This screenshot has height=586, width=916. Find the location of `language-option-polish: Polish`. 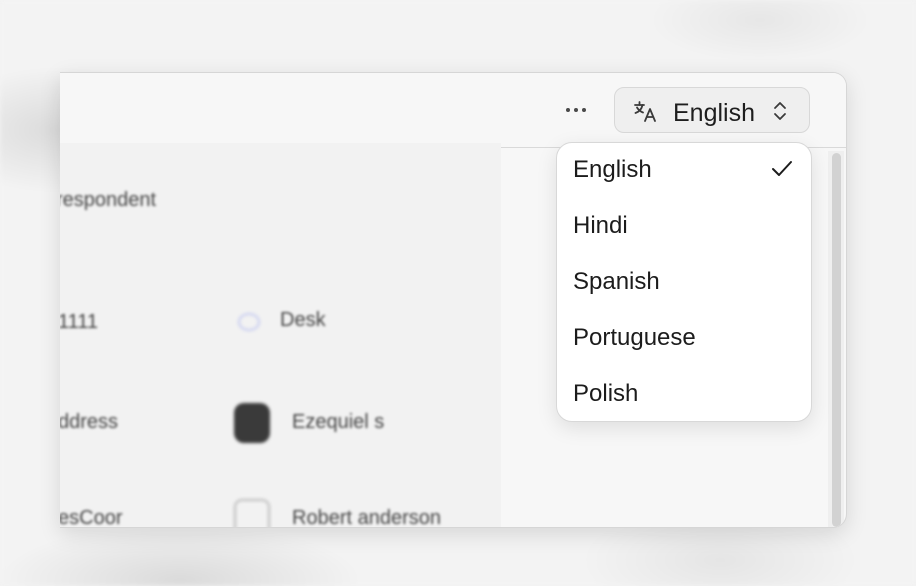

language-option-polish: Polish is located at coordinates (684, 395).